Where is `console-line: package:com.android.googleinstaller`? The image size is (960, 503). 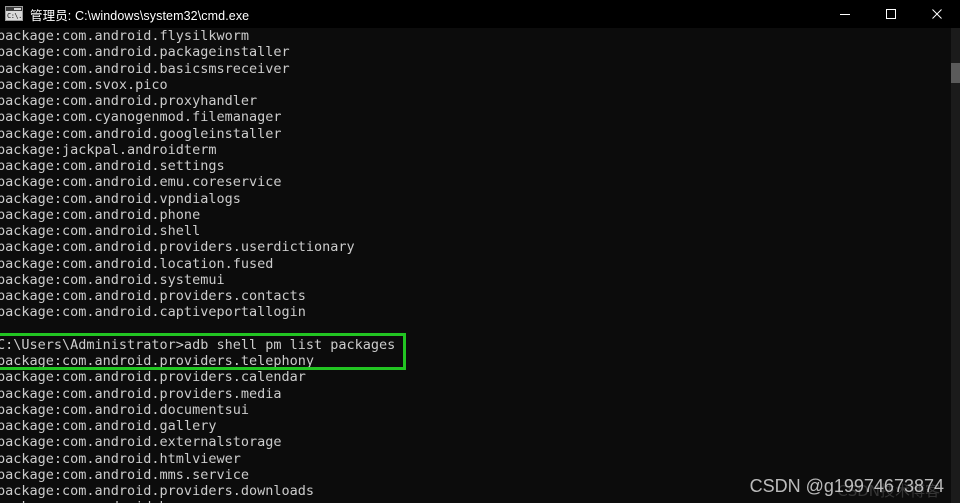
console-line: package:com.android.googleinstaller is located at coordinates (141, 133).